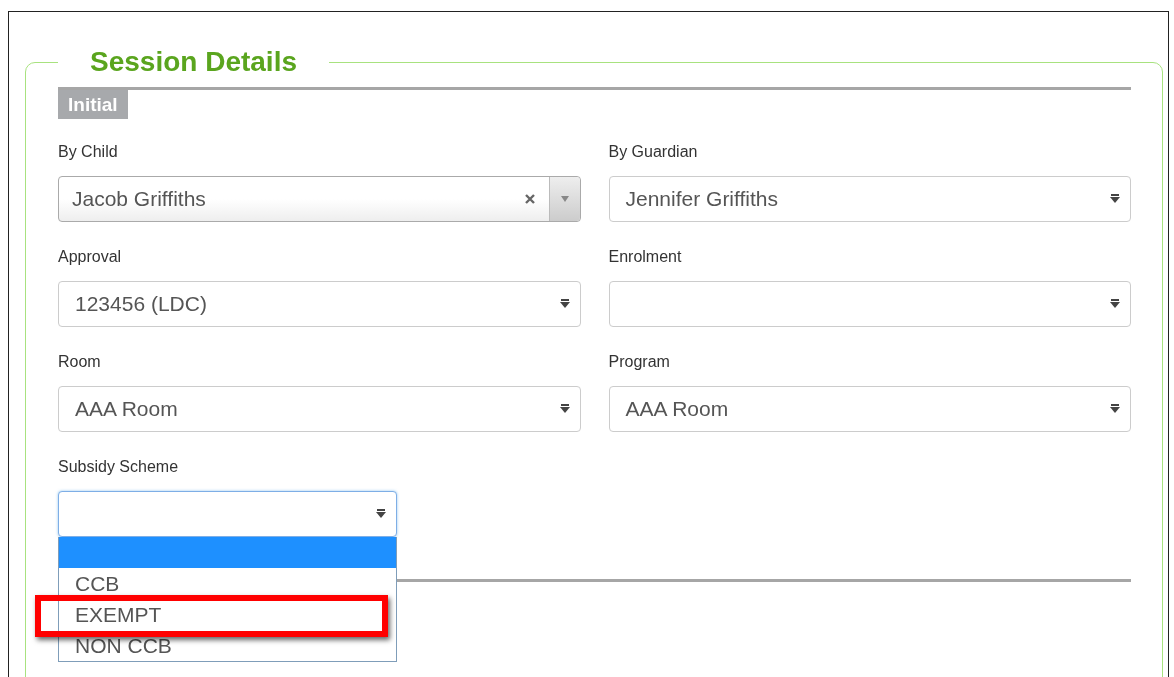  I want to click on field-label: Room, so click(79, 362).